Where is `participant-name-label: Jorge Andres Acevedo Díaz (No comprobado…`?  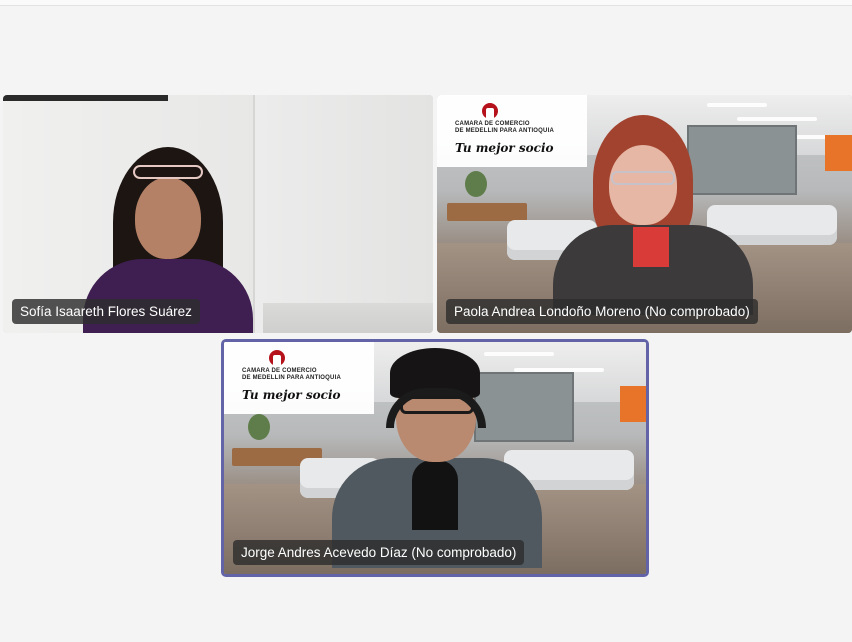 participant-name-label: Jorge Andres Acevedo Díaz (No comprobado… is located at coordinates (379, 552).